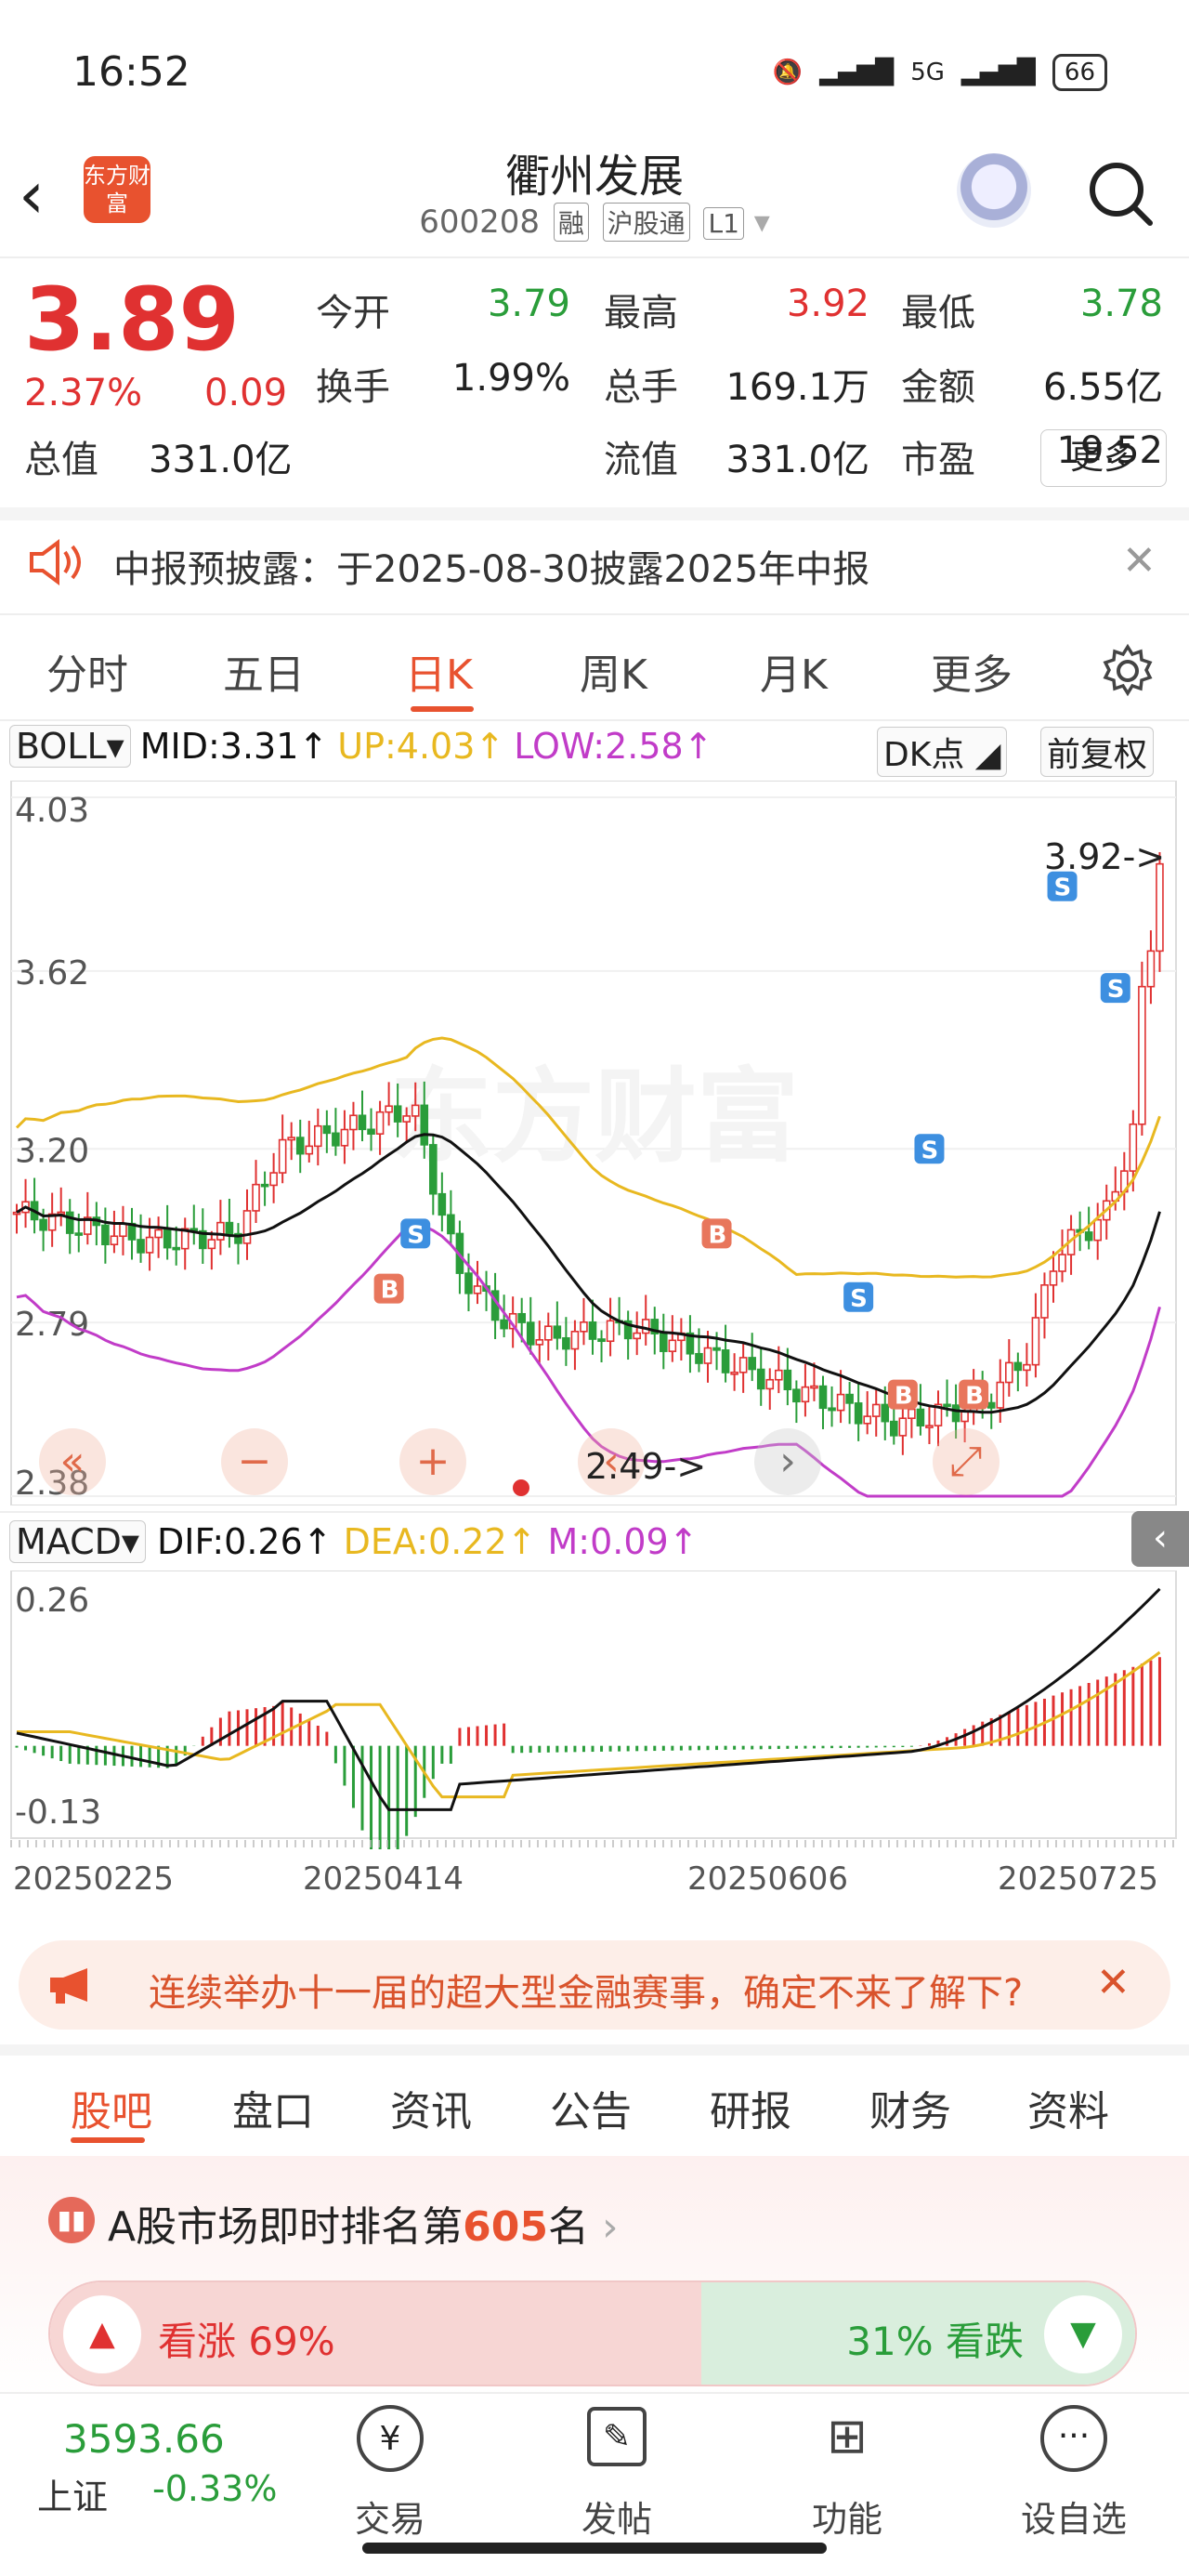  What do you see at coordinates (491, 566) in the screenshot?
I see `notice-text: 中报预披露：于2025-08-30披露2025年中报` at bounding box center [491, 566].